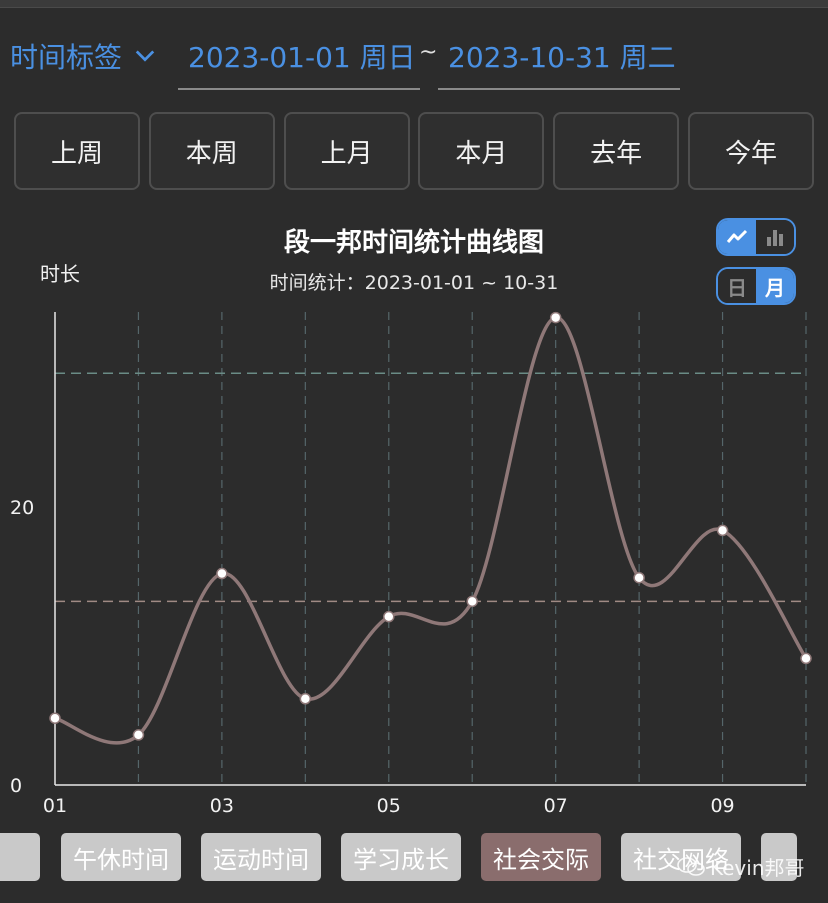 This screenshot has width=828, height=903. What do you see at coordinates (211, 151) in the screenshot?
I see `this-week-button: 本周` at bounding box center [211, 151].